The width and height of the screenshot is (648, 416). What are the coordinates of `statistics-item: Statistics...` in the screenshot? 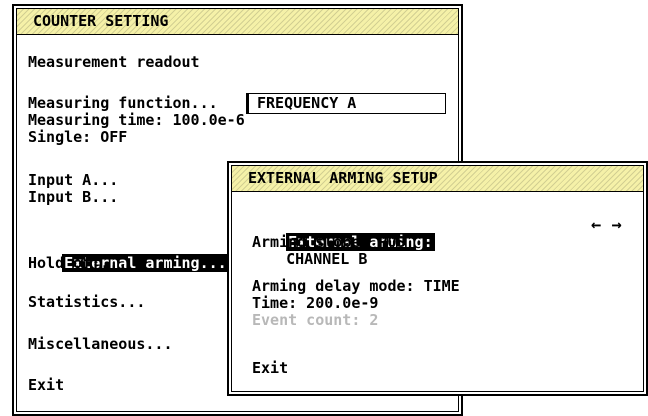 It's located at (86, 302).